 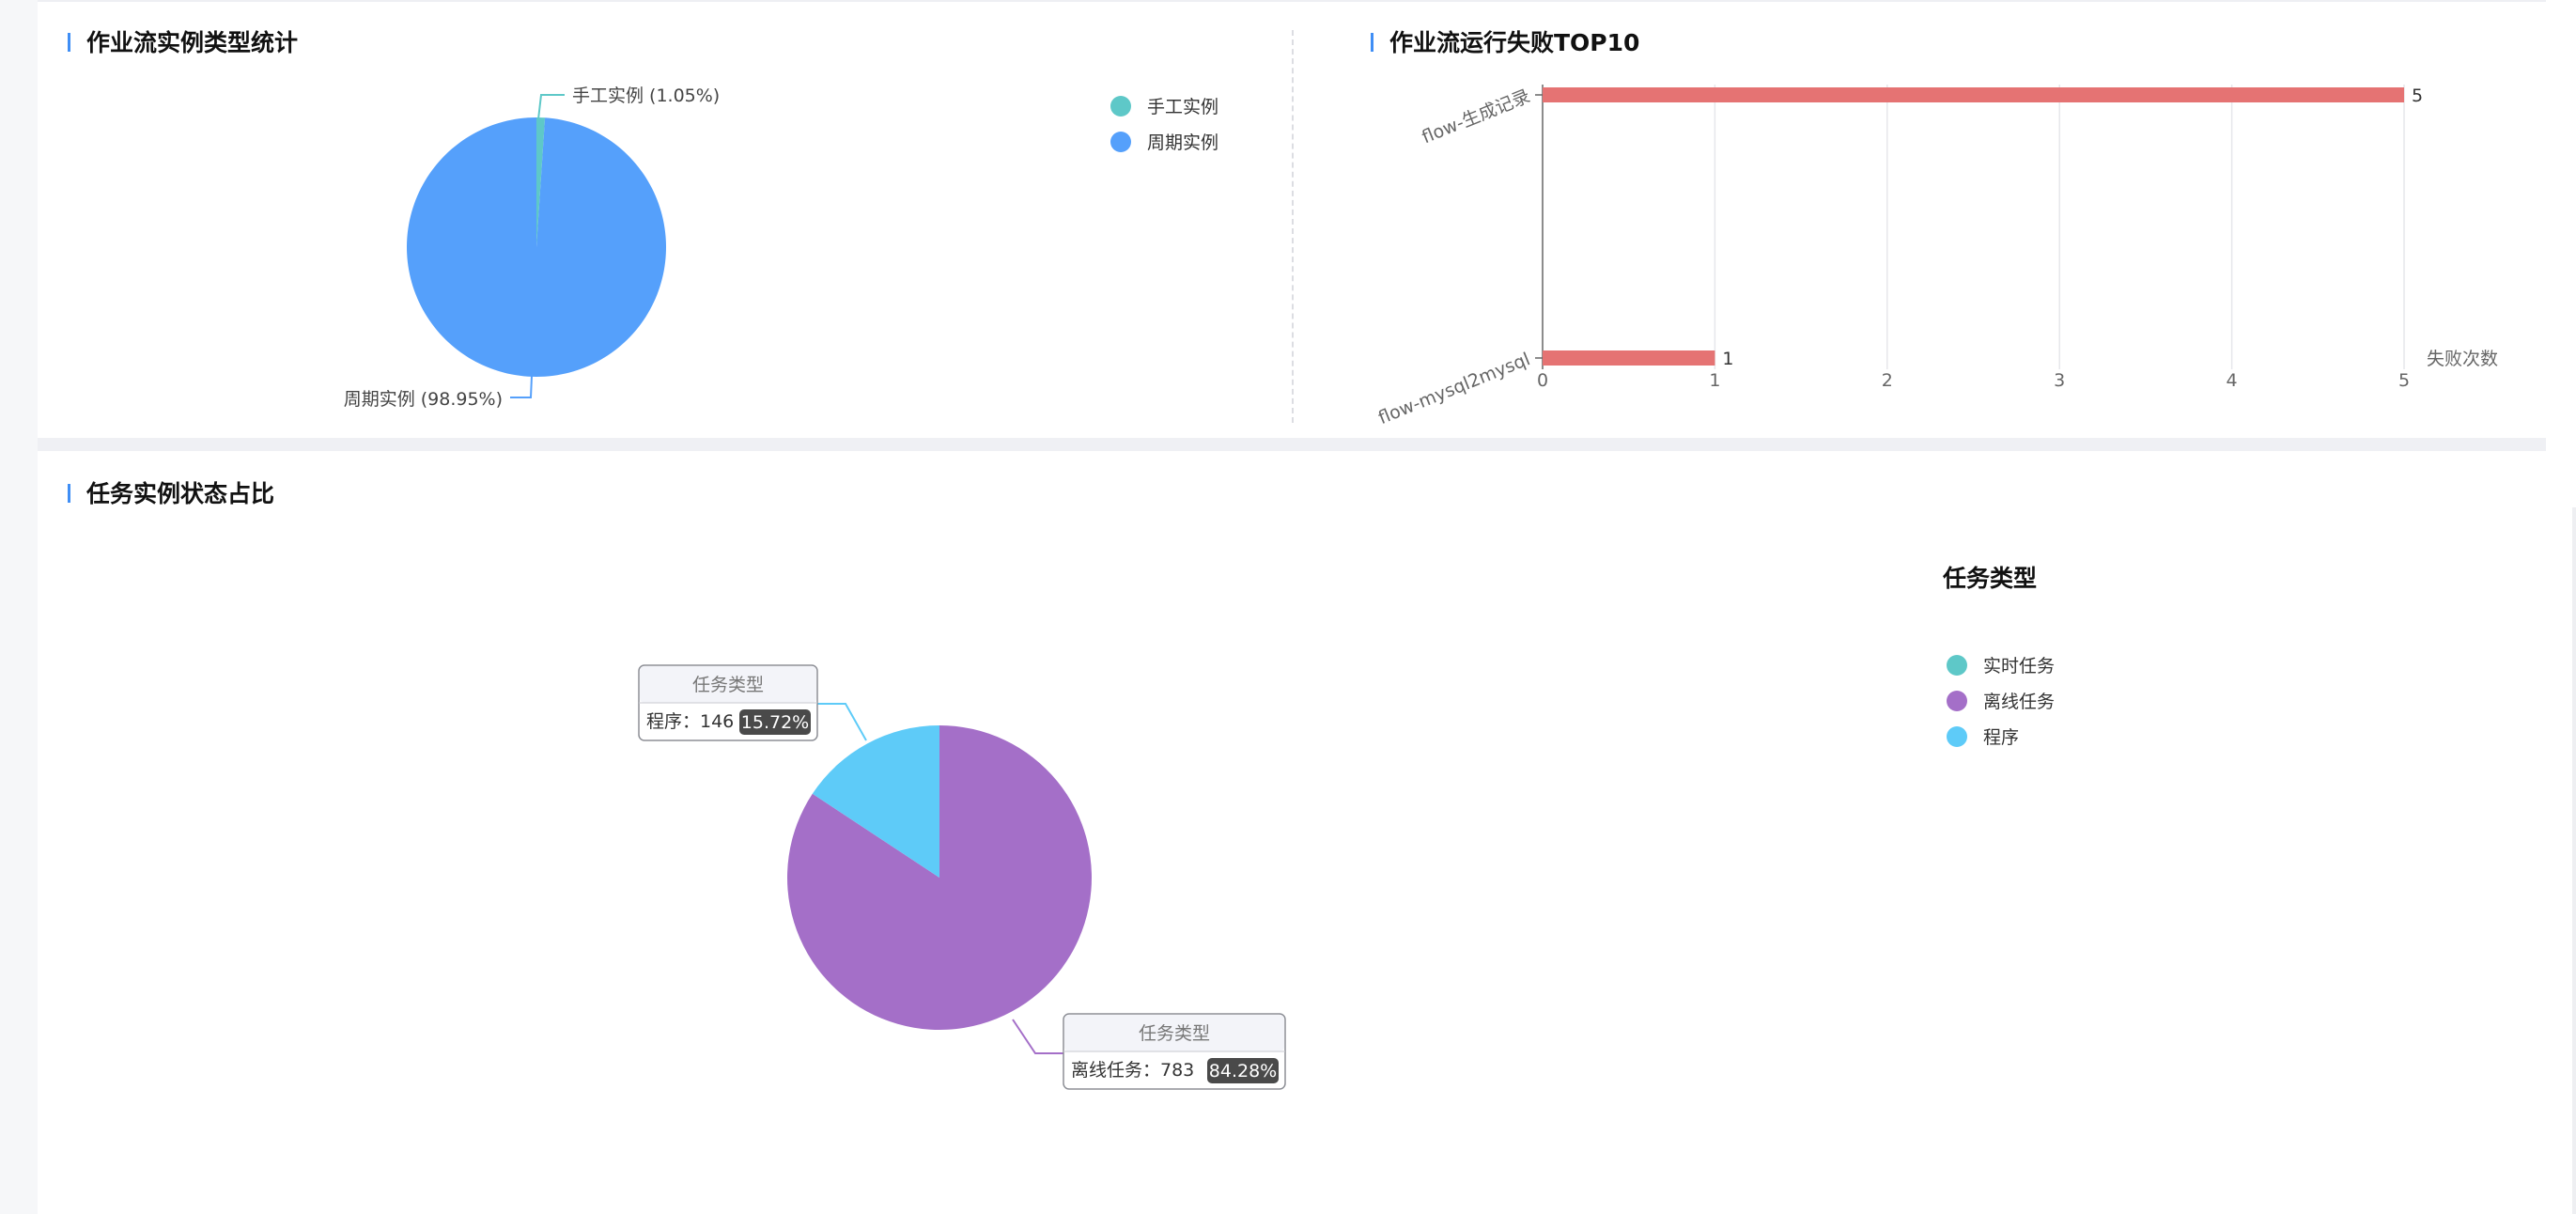 I want to click on label-line-periodic, so click(x=521, y=386).